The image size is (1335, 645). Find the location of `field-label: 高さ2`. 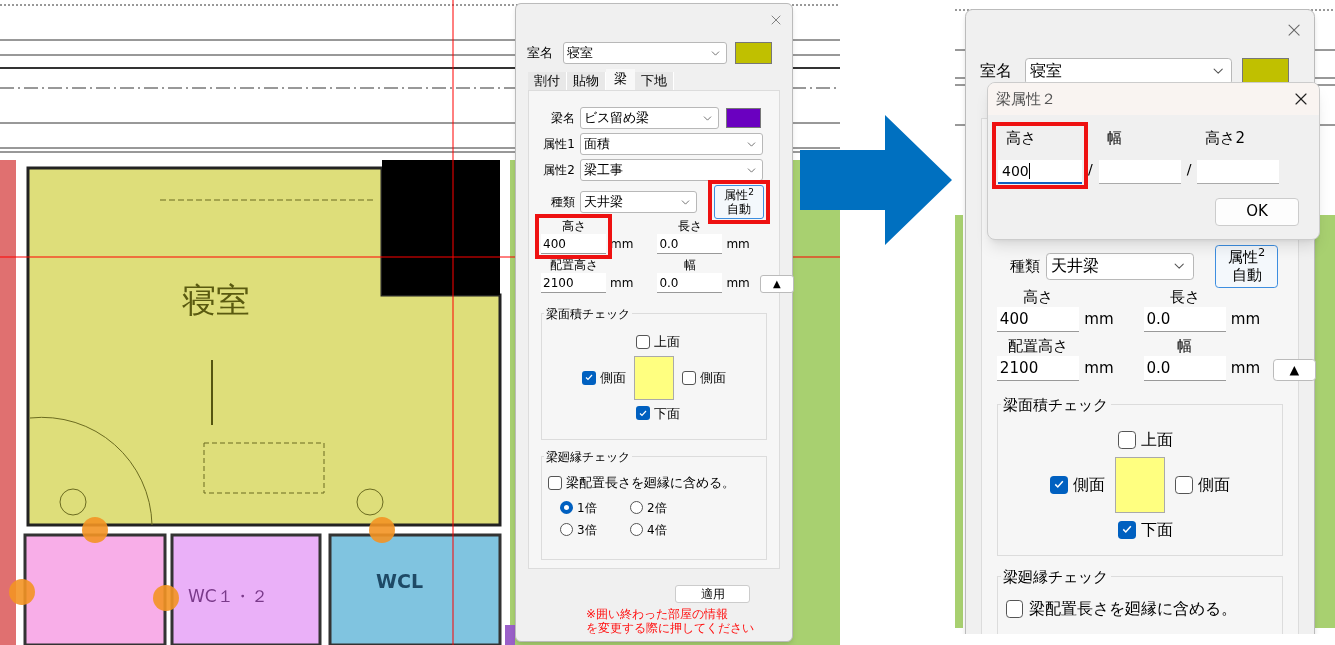

field-label: 高さ2 is located at coordinates (1225, 138).